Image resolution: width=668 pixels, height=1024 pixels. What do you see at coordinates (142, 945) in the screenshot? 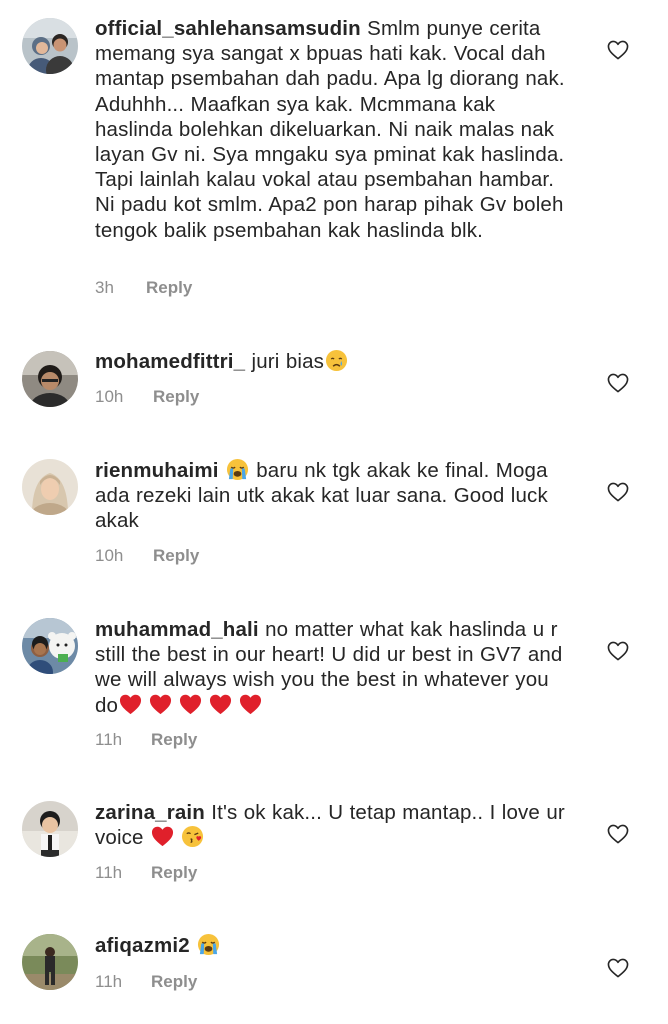
I see `comment-username: afiqazmi2` at bounding box center [142, 945].